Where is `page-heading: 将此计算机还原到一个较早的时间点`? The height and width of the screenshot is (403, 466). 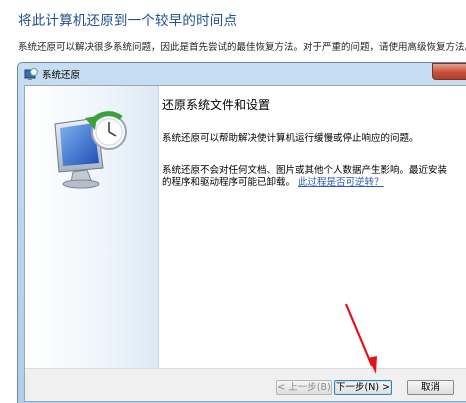
page-heading: 将此计算机还原到一个较早的时间点 is located at coordinates (128, 21).